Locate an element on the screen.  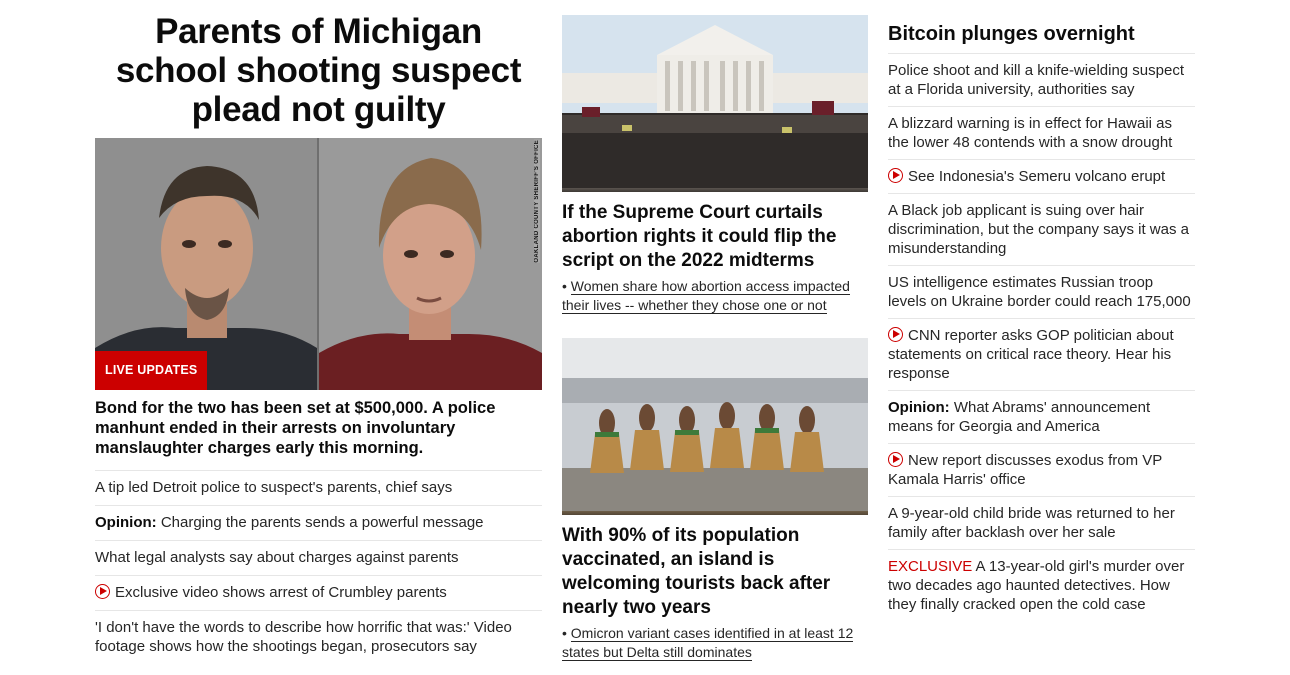
headline-link: See Indonesia's Semeru volcano erupt is located at coordinates (1036, 176).